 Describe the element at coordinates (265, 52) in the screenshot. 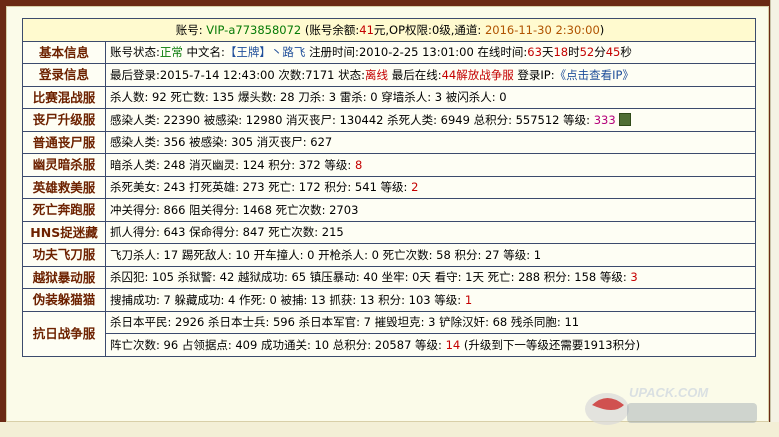

I see `chinese-name: 【王牌】丶路飞` at that location.